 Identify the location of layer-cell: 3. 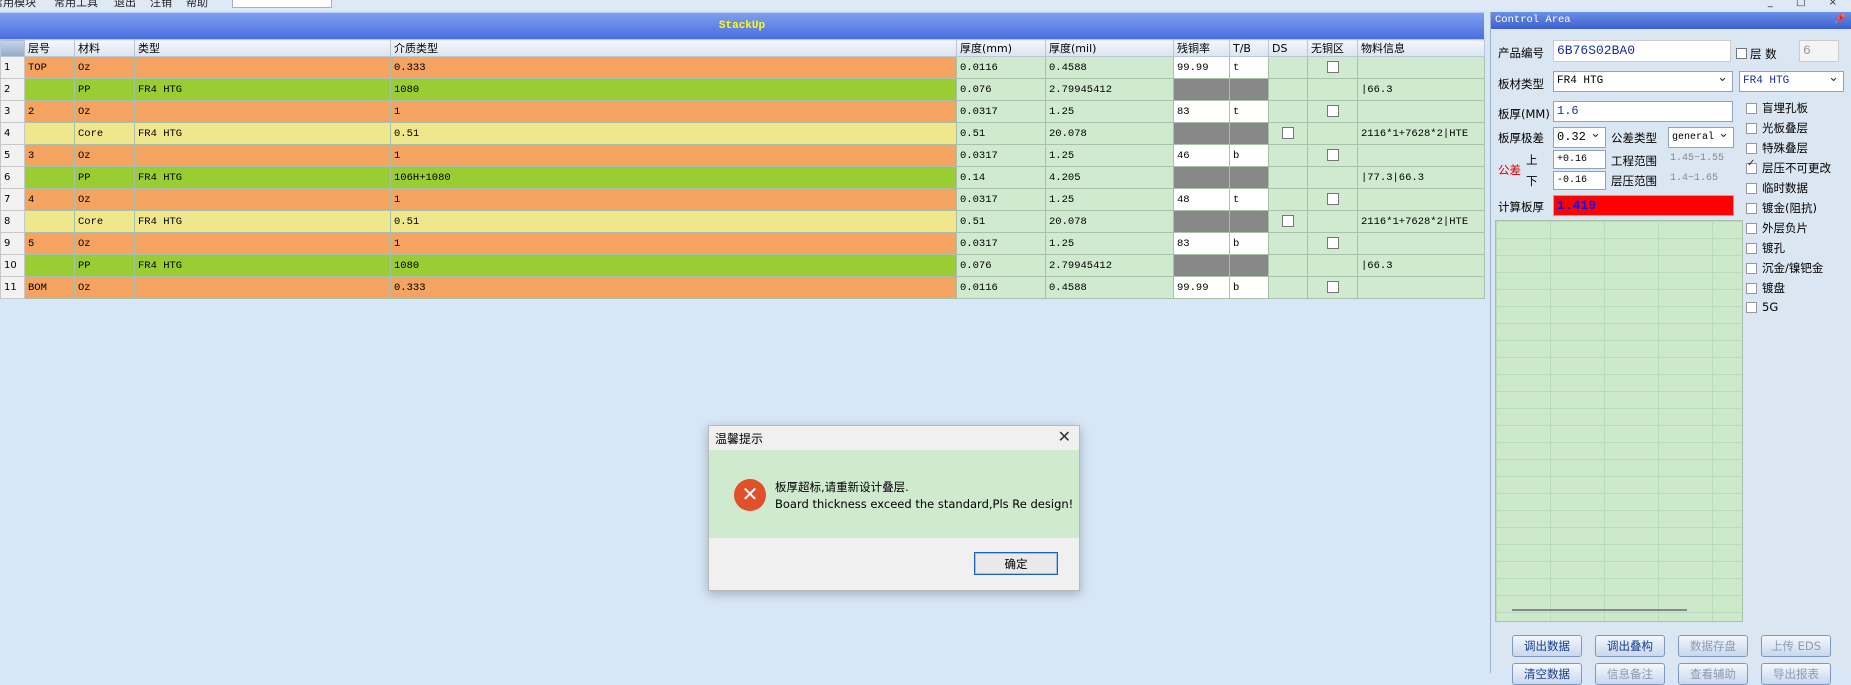
(49, 155).